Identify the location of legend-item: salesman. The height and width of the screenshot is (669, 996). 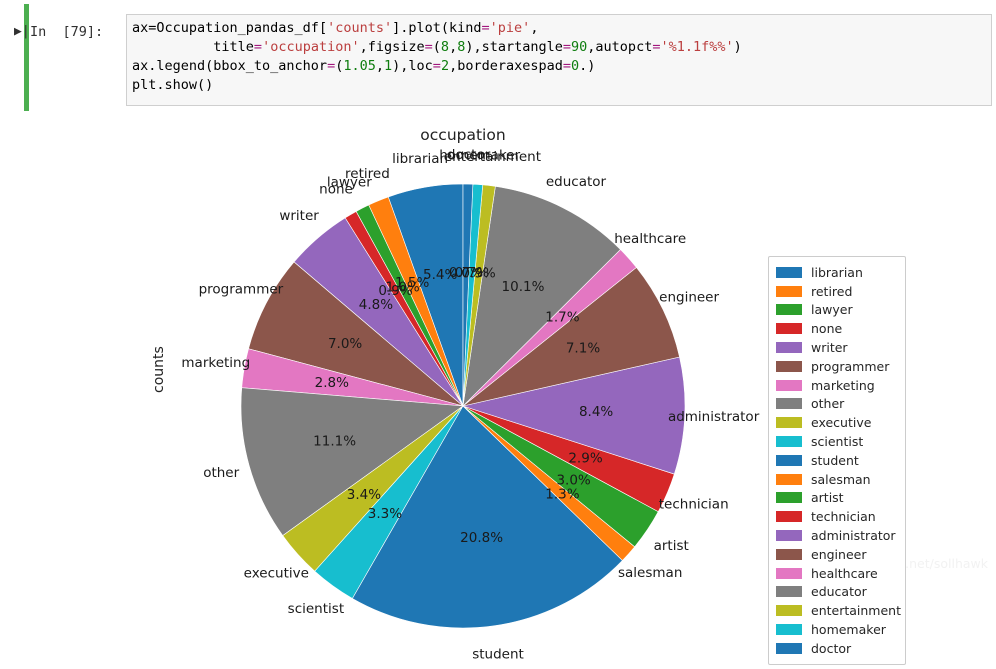
(837, 479).